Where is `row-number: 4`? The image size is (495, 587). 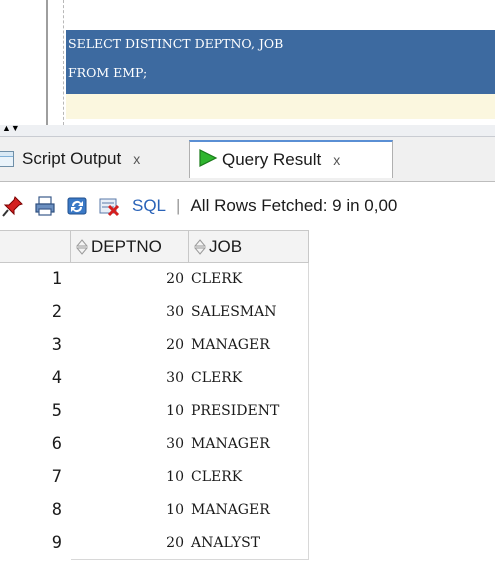
row-number: 4 is located at coordinates (34, 378).